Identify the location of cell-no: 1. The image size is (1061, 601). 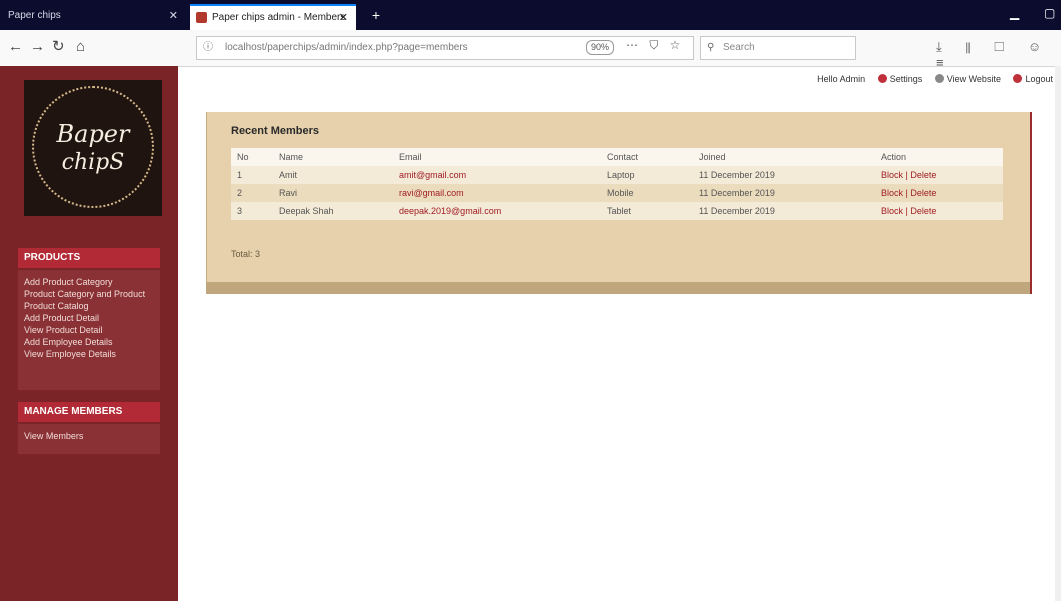
(252, 175).